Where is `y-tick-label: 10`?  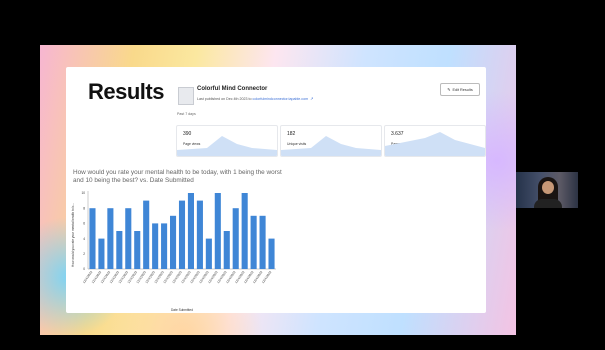 y-tick-label: 10 is located at coordinates (83, 193).